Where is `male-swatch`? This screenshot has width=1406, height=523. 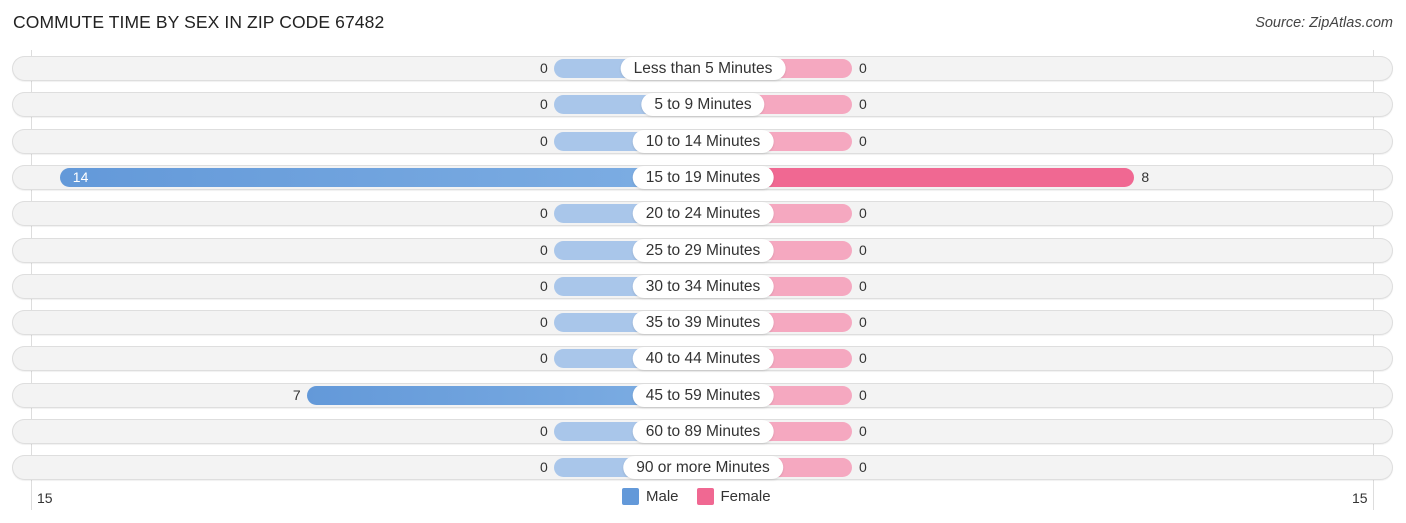
male-swatch is located at coordinates (630, 496).